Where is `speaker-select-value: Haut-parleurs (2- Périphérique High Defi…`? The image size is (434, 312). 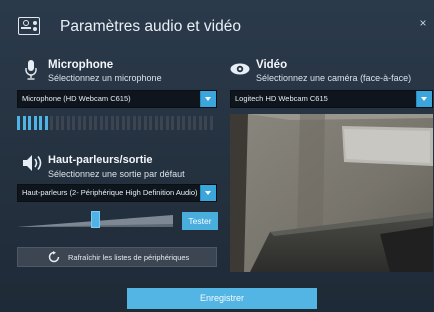 speaker-select-value: Haut-parleurs (2- Périphérique High Defi… is located at coordinates (110, 192).